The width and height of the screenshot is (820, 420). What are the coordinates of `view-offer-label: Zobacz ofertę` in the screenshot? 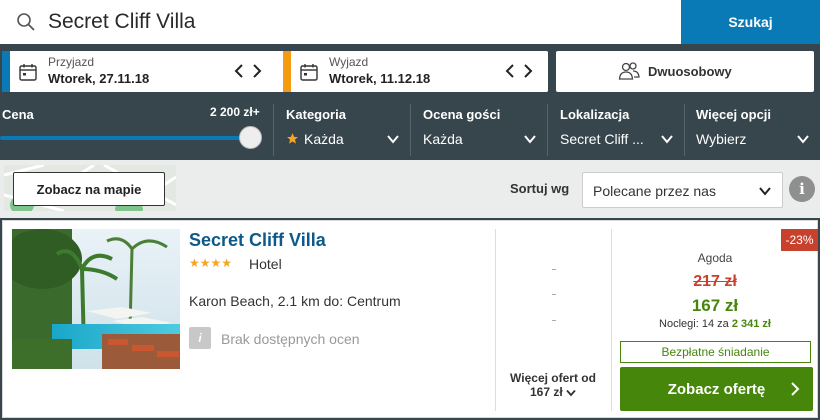 It's located at (716, 389).